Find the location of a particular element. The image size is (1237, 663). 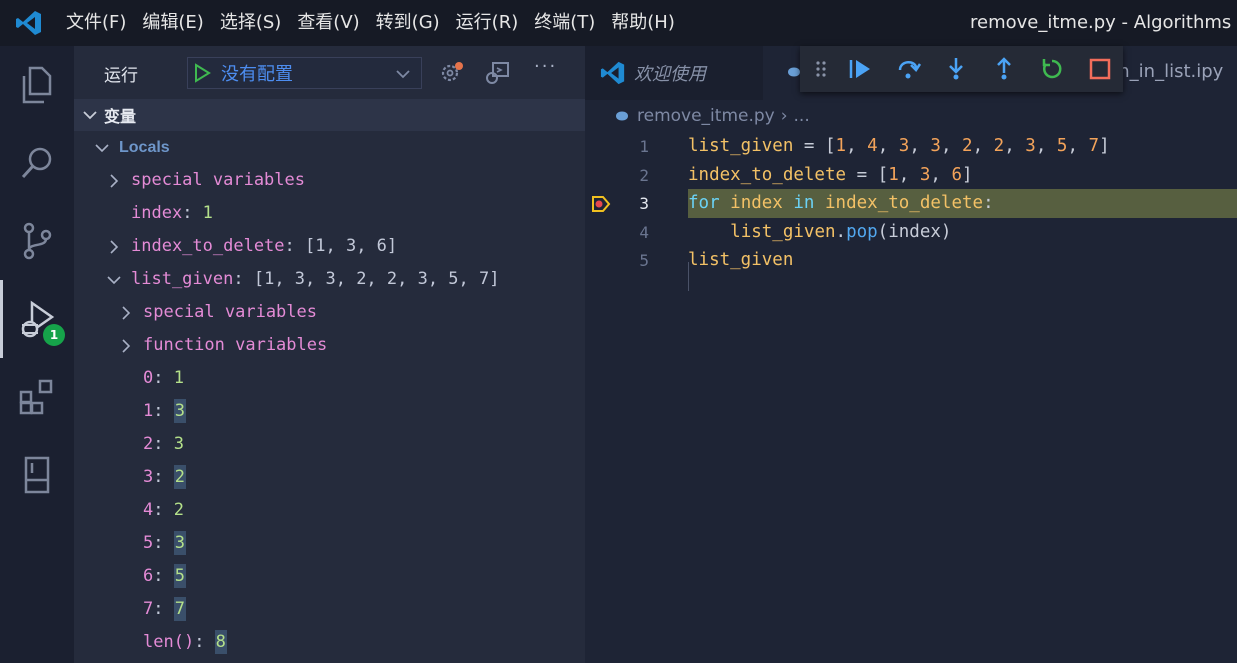

explorer-icon is located at coordinates (37, 85).